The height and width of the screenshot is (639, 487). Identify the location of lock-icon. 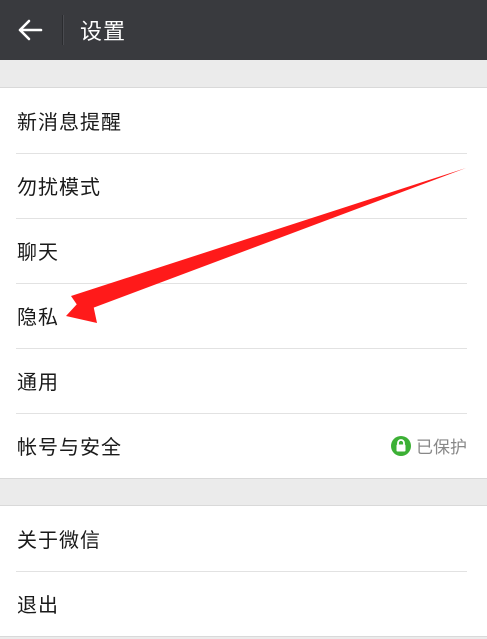
(401, 445).